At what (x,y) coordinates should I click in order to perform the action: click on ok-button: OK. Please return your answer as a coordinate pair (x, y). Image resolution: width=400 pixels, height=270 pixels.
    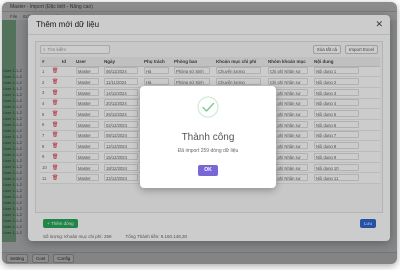
    Looking at the image, I should click on (208, 170).